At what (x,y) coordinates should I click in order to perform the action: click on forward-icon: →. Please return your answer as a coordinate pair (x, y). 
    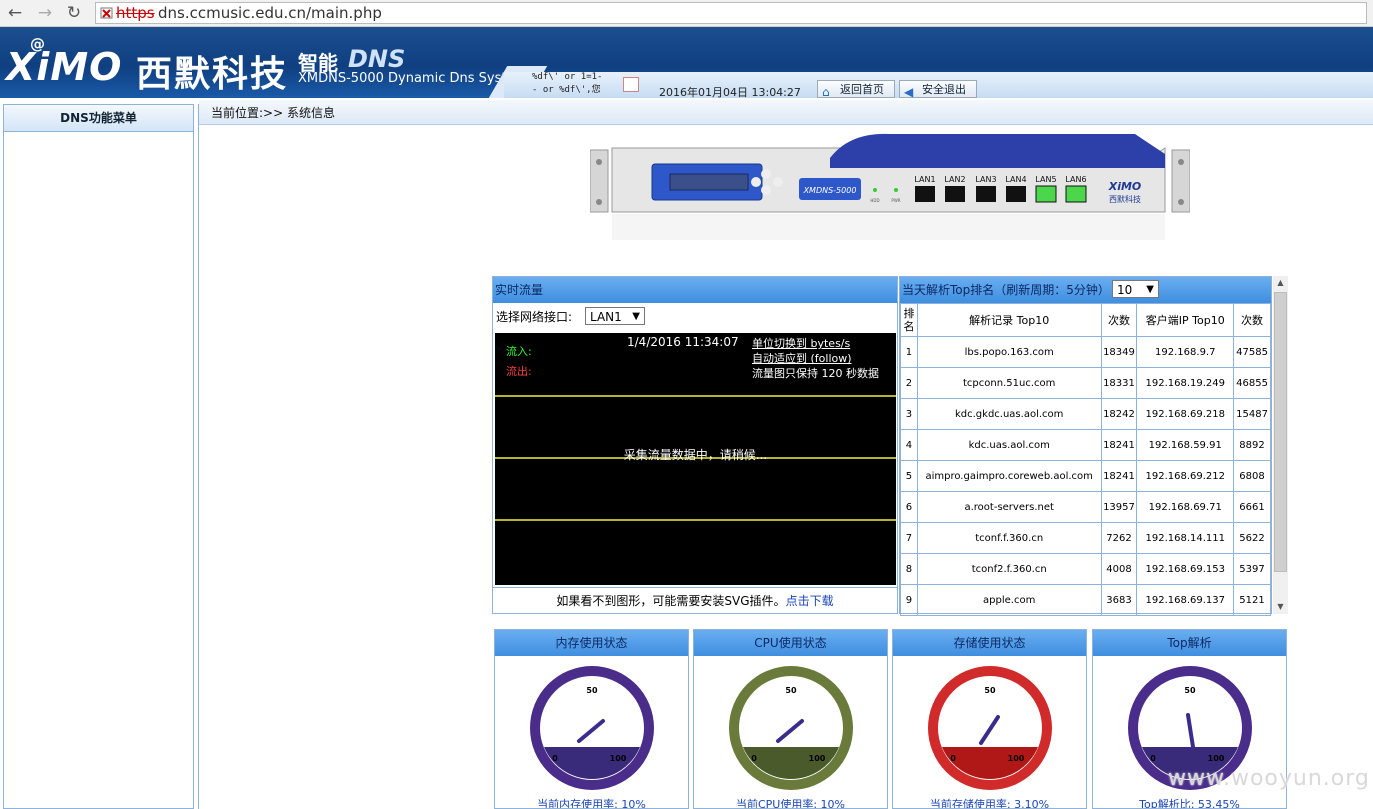
    Looking at the image, I should click on (45, 13).